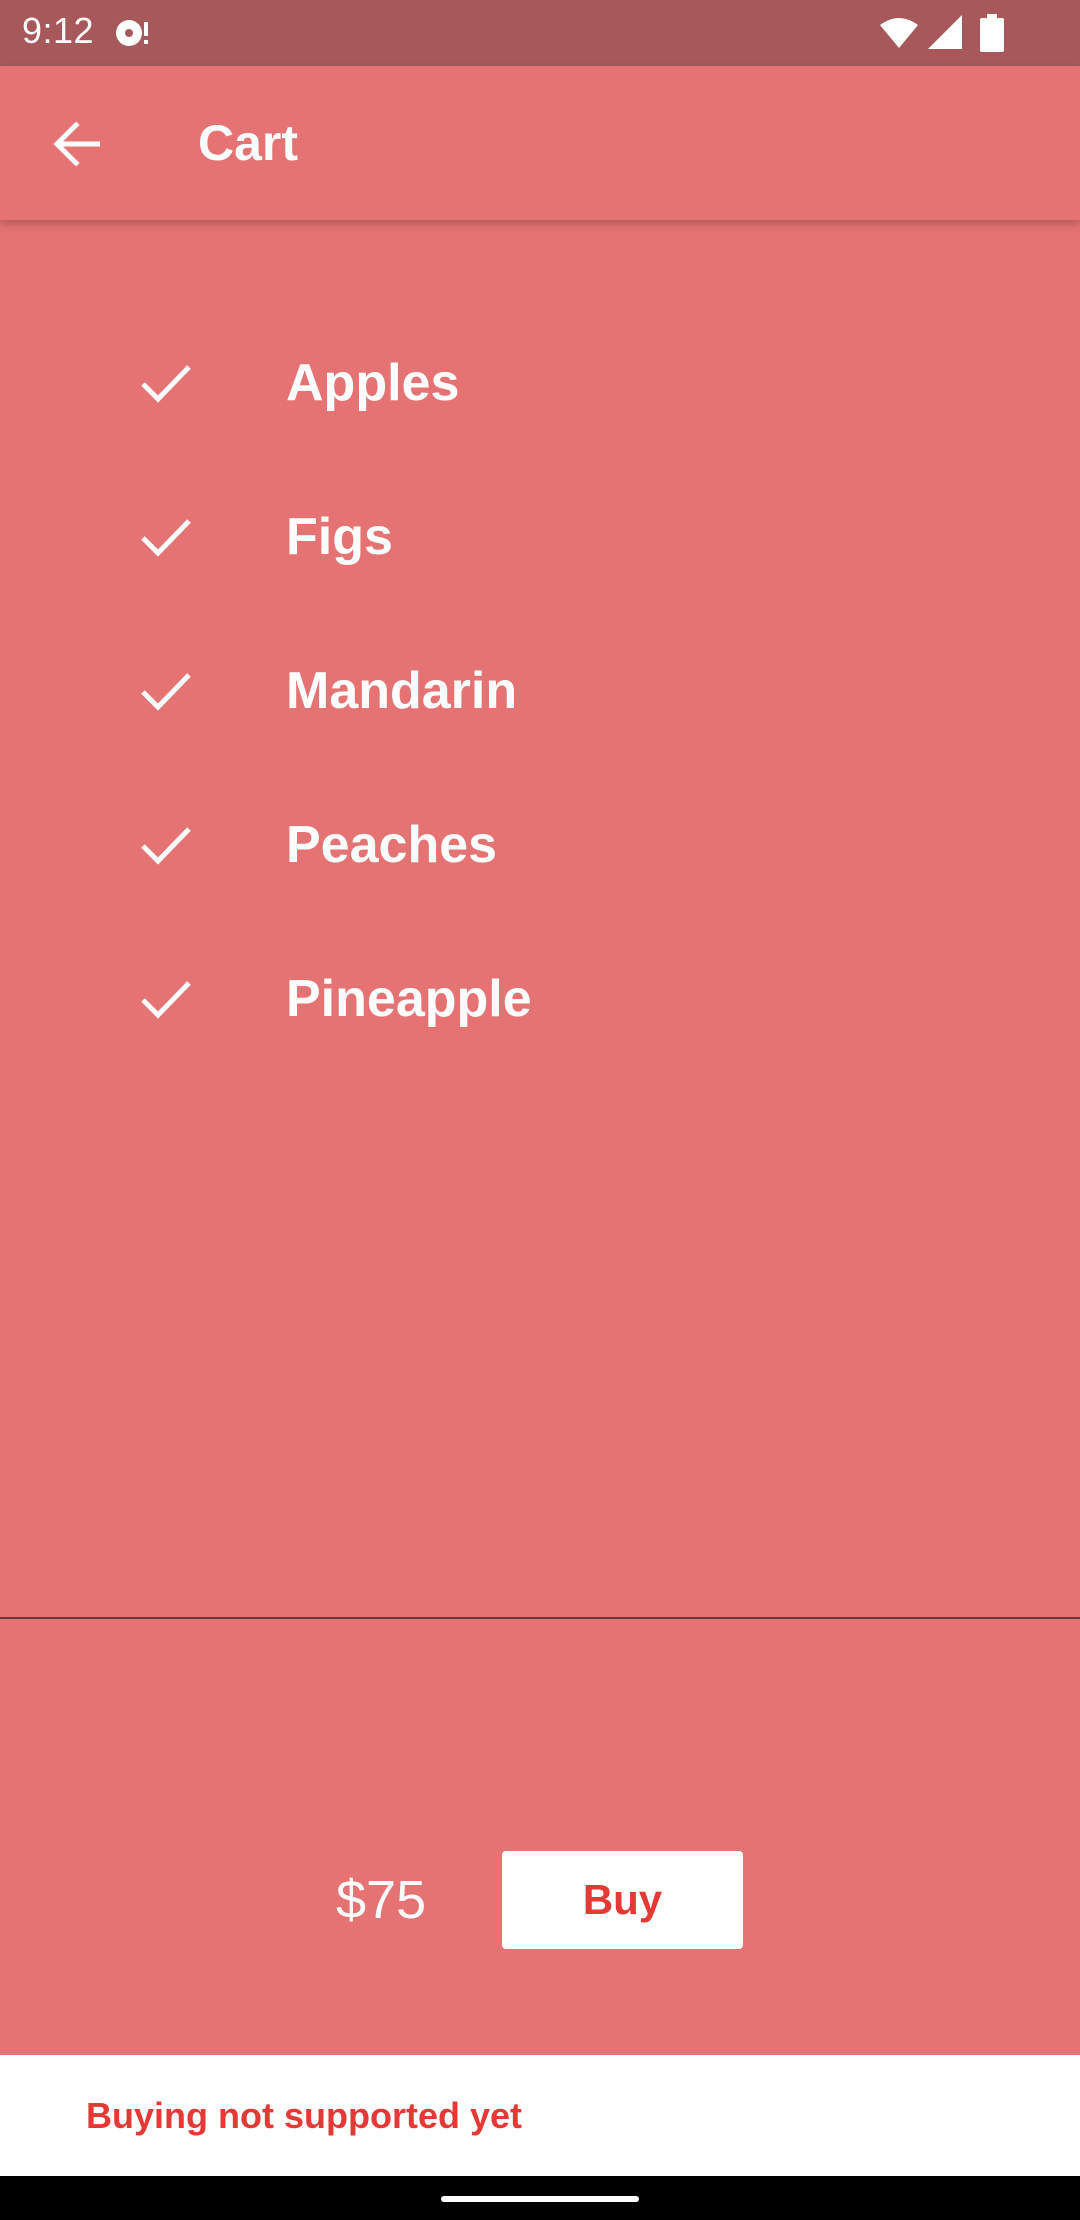  Describe the element at coordinates (409, 999) in the screenshot. I see `cart-item-label: Pineapple` at that location.